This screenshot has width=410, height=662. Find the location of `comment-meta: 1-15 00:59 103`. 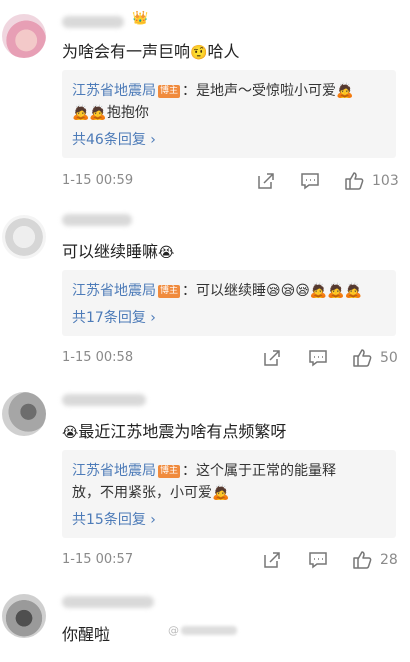

comment-meta: 1-15 00:59 103 is located at coordinates (232, 181).